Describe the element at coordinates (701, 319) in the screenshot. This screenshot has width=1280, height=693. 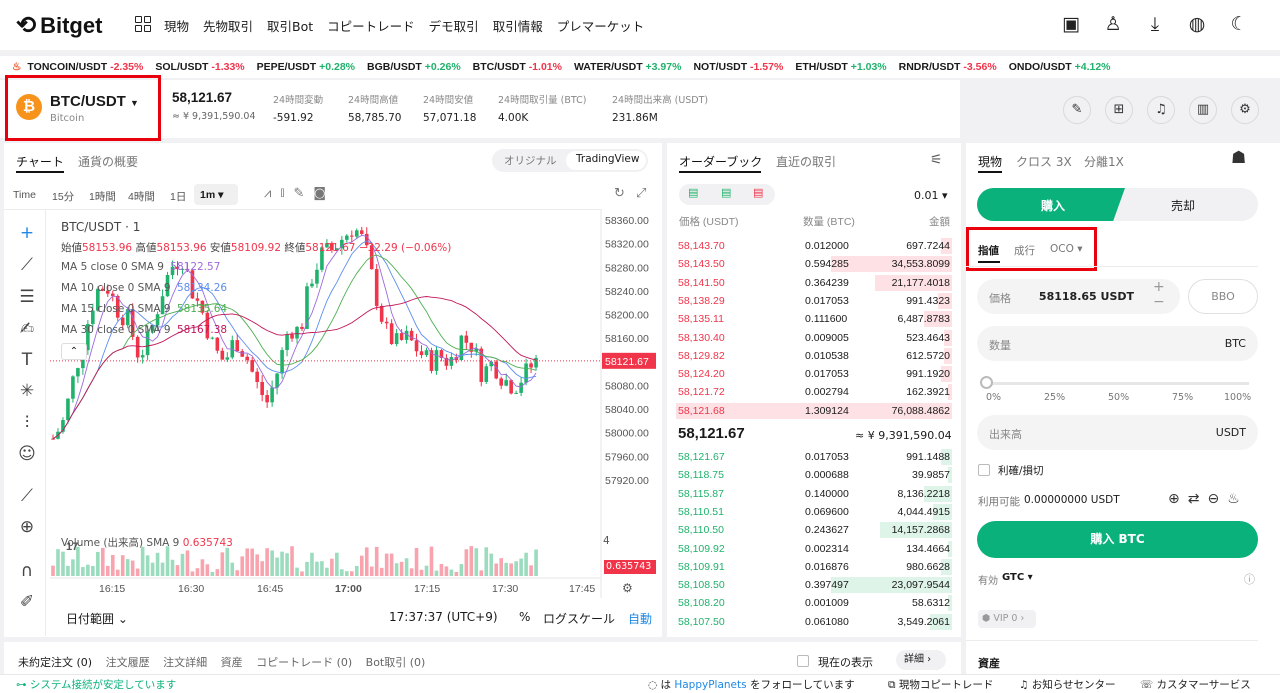
I see `ob-price: 58,135.11` at that location.